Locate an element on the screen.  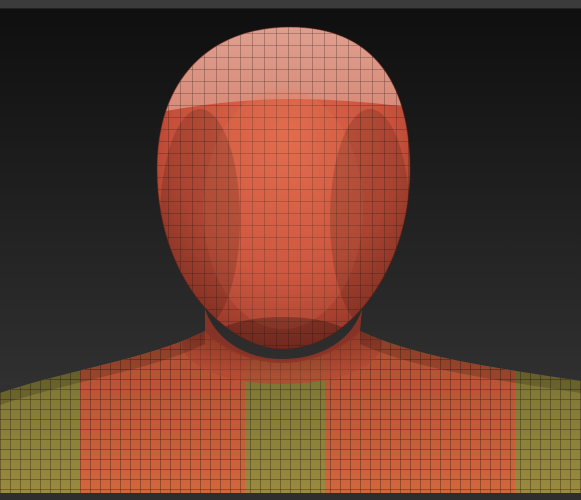
top-menu-bar is located at coordinates (290, 4).